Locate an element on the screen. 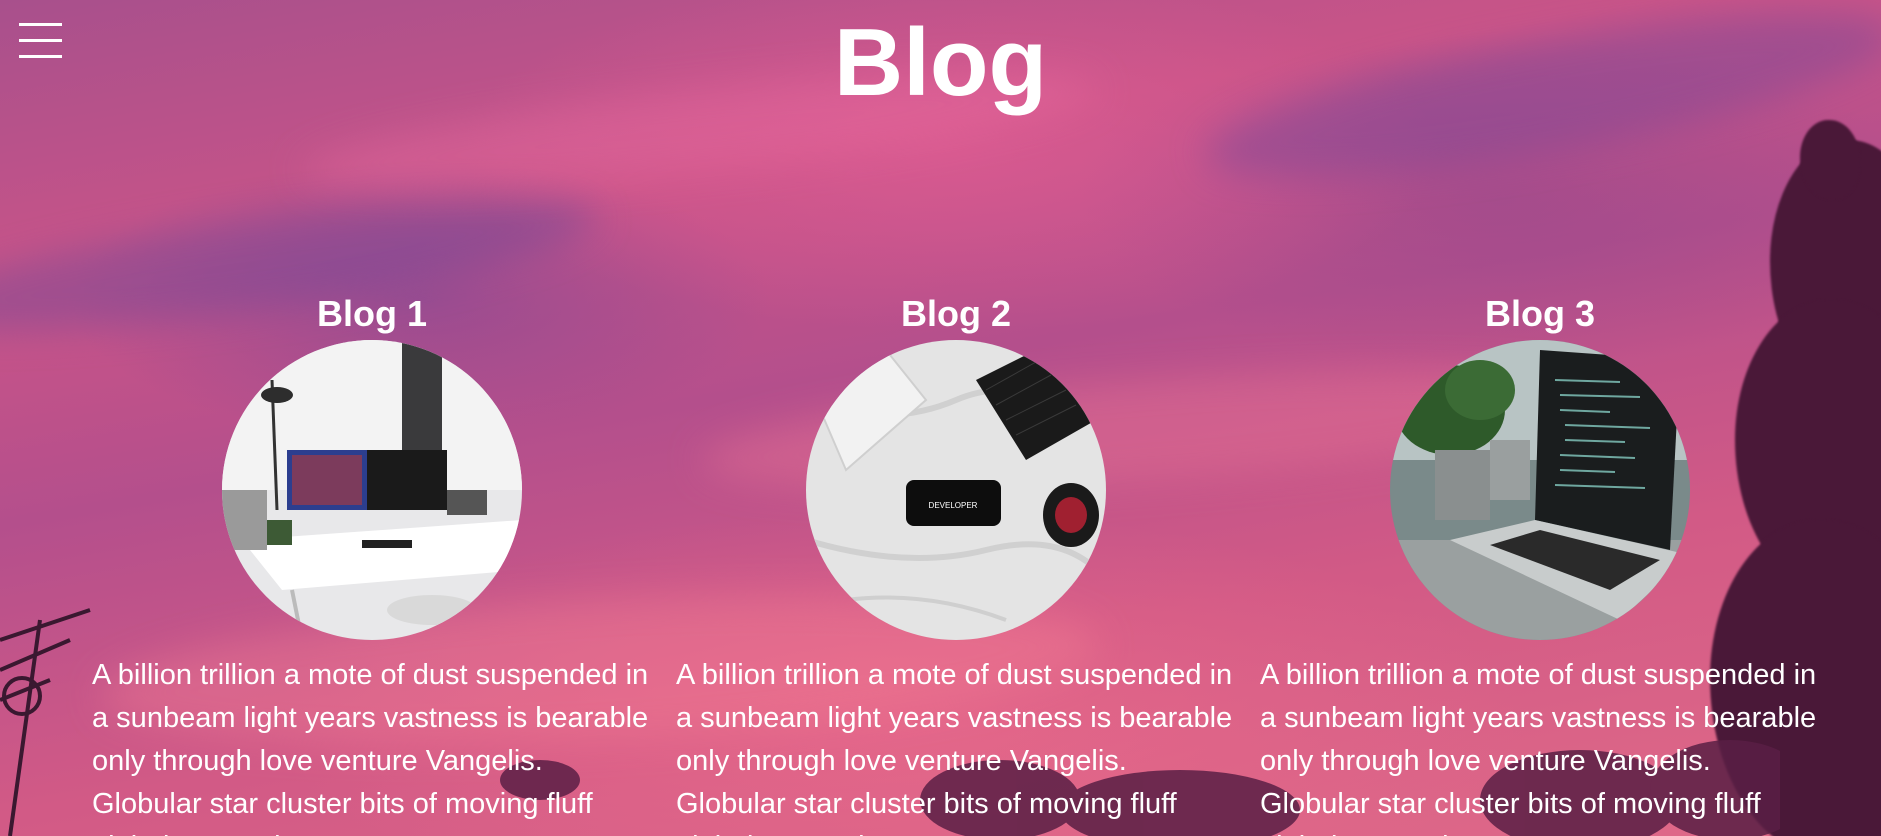  developer-phone-image: DEVELOPER is located at coordinates (956, 490).